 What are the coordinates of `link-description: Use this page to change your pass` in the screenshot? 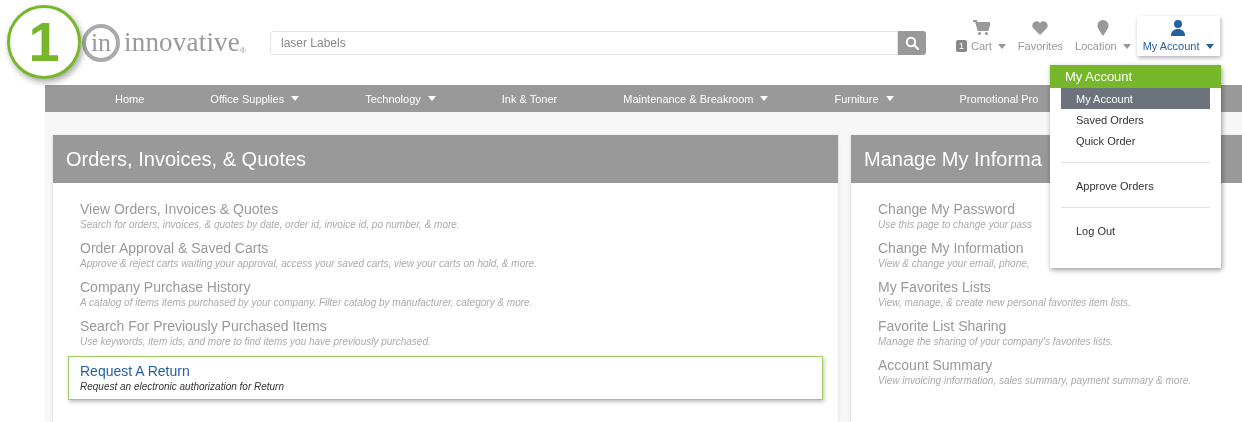 It's located at (955, 225).